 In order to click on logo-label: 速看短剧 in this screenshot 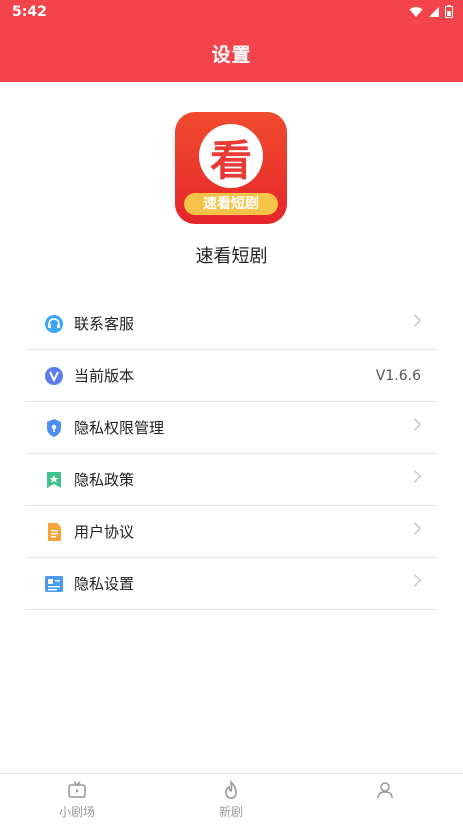, I will do `click(231, 204)`.